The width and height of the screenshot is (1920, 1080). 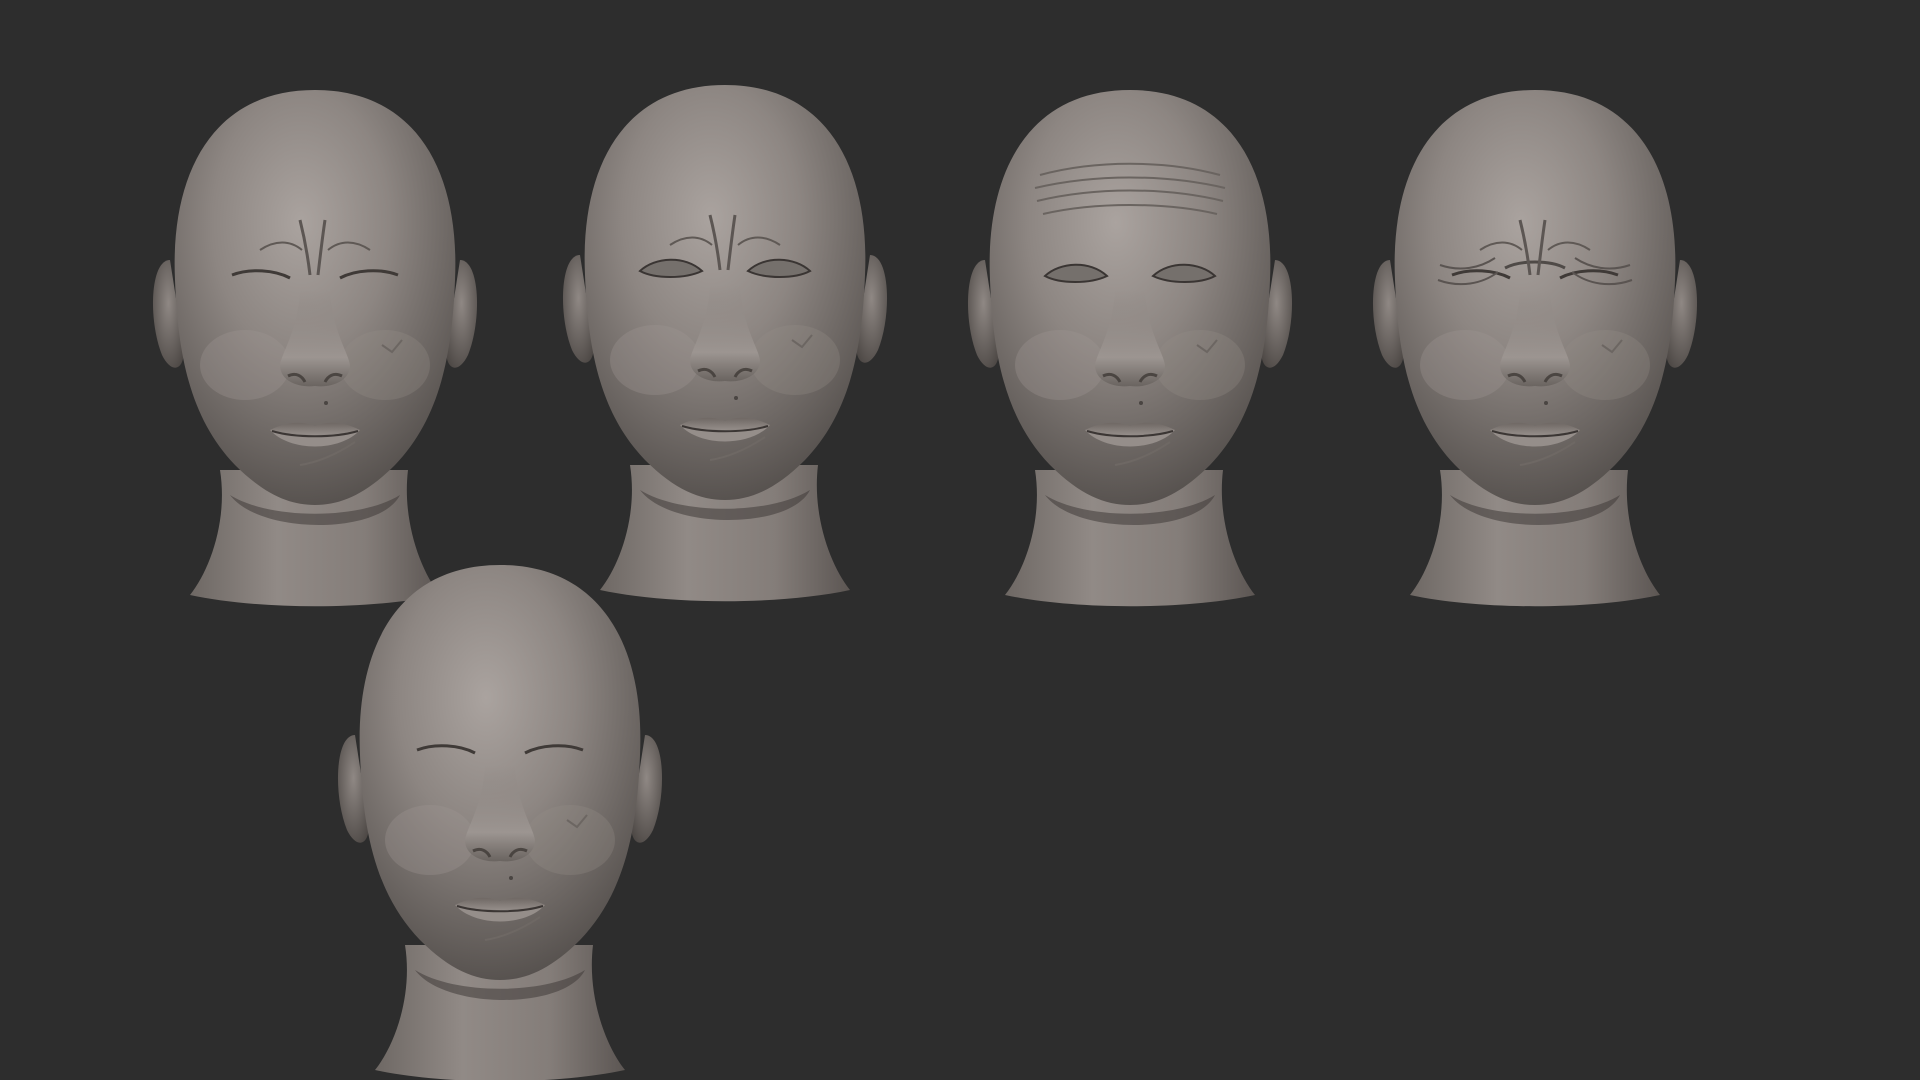 What do you see at coordinates (315, 349) in the screenshot?
I see `head-sculpt-frown-closed` at bounding box center [315, 349].